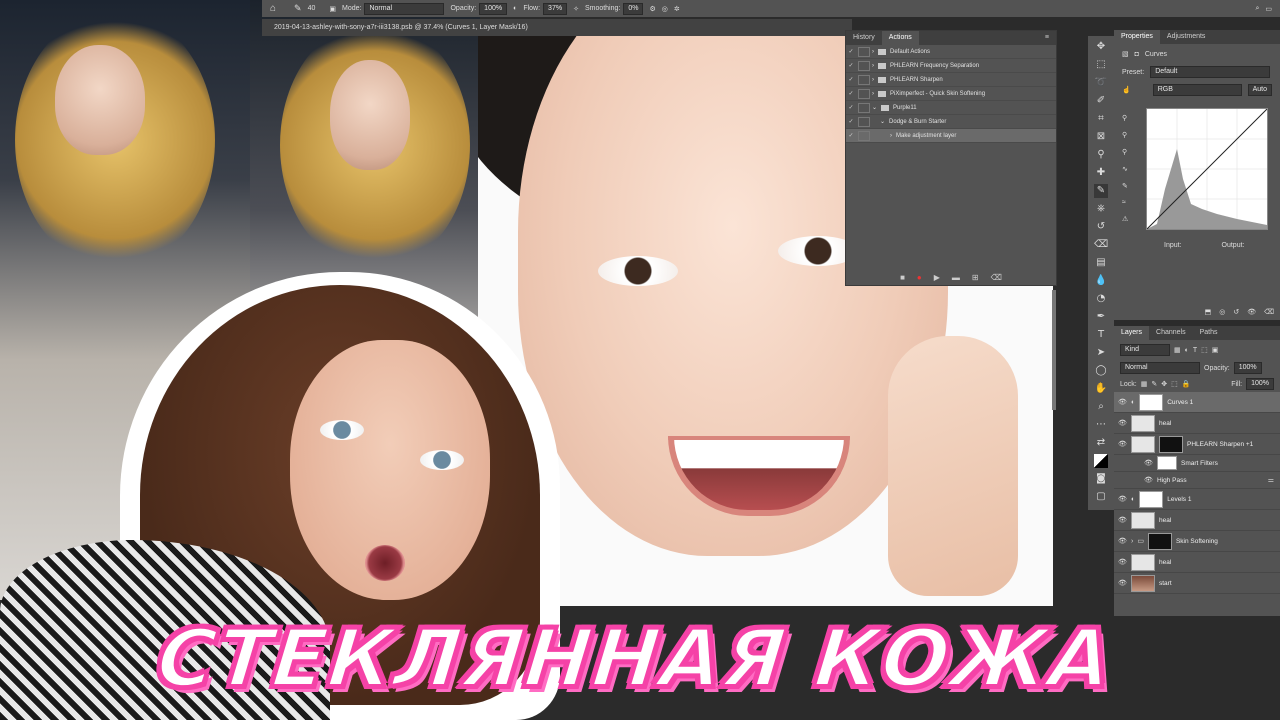 This screenshot has width=1280, height=720. What do you see at coordinates (1257, 9) in the screenshot?
I see `search-icon: ⌕` at bounding box center [1257, 9].